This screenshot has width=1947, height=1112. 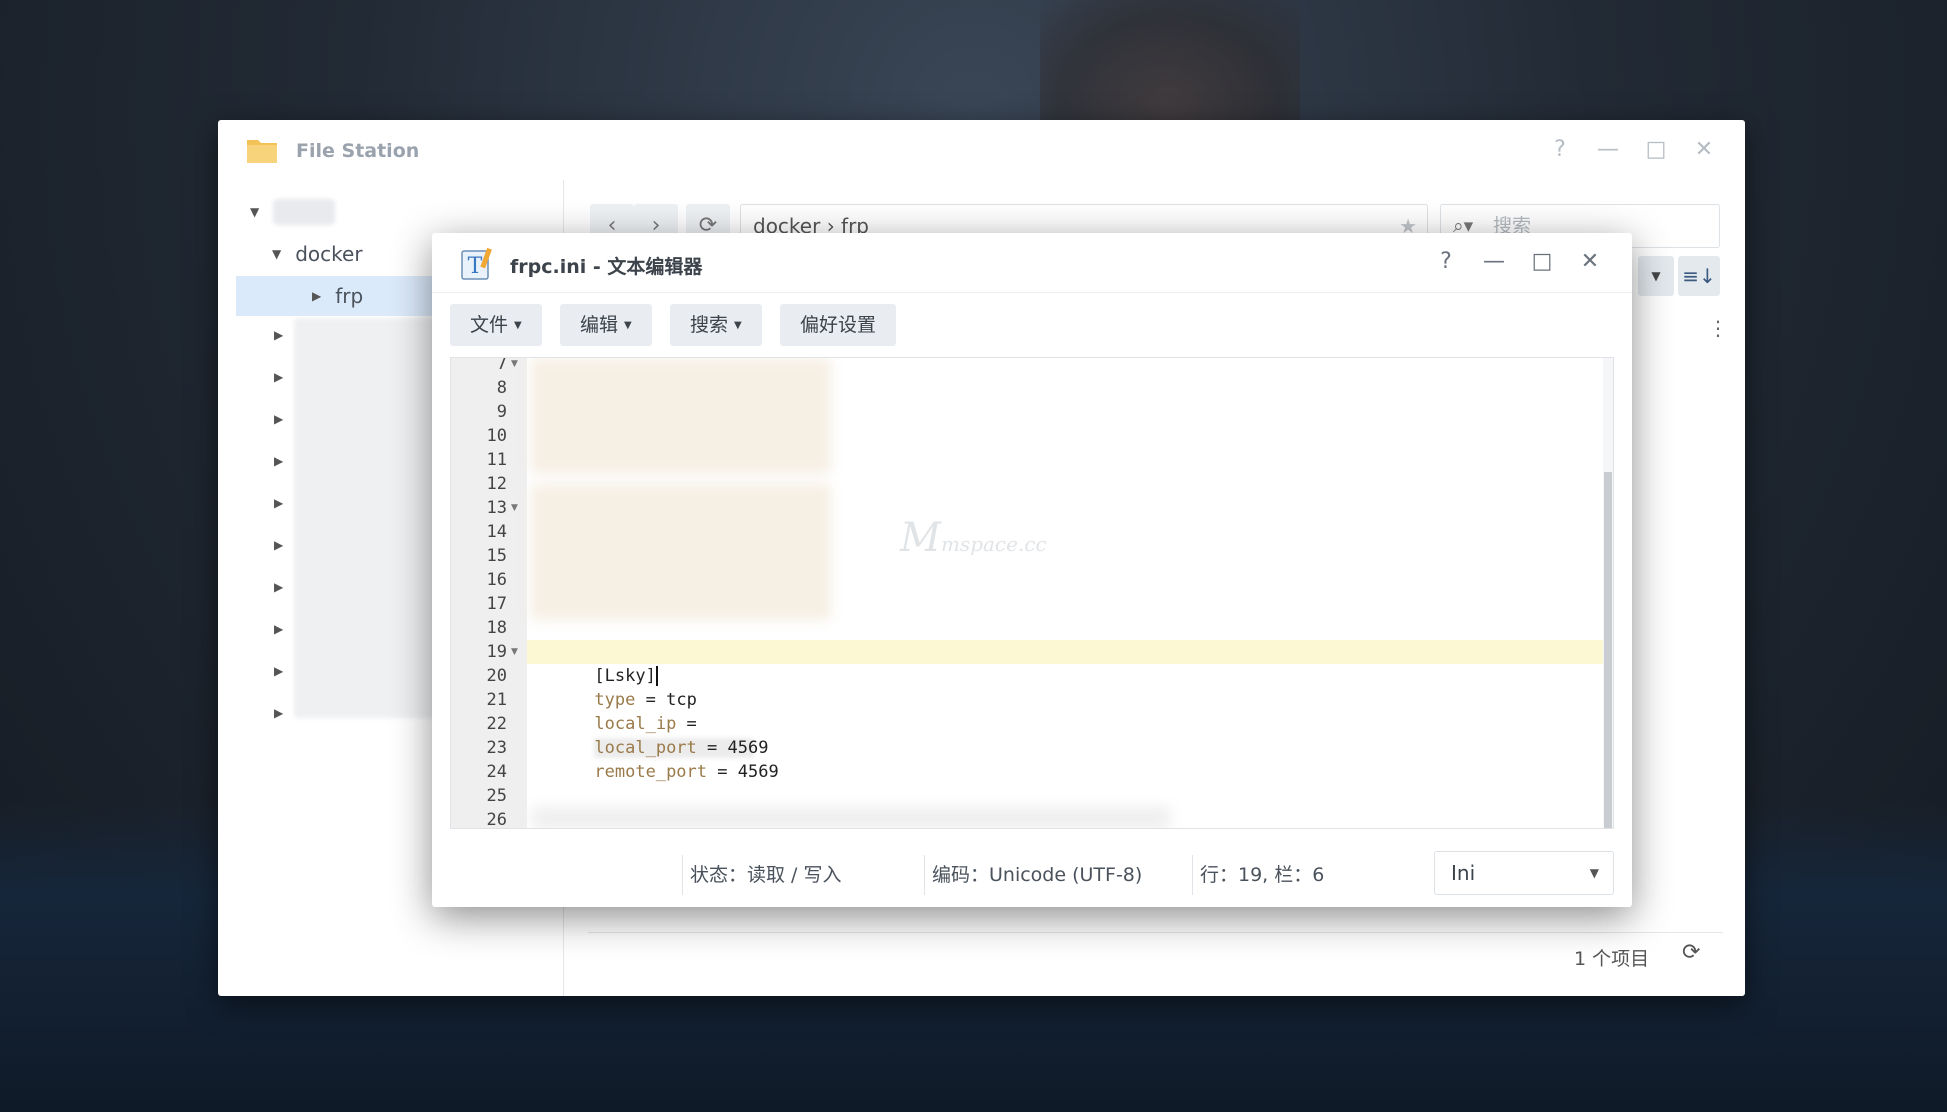 What do you see at coordinates (1718, 328) in the screenshot?
I see `more-options-icon: ⋮` at bounding box center [1718, 328].